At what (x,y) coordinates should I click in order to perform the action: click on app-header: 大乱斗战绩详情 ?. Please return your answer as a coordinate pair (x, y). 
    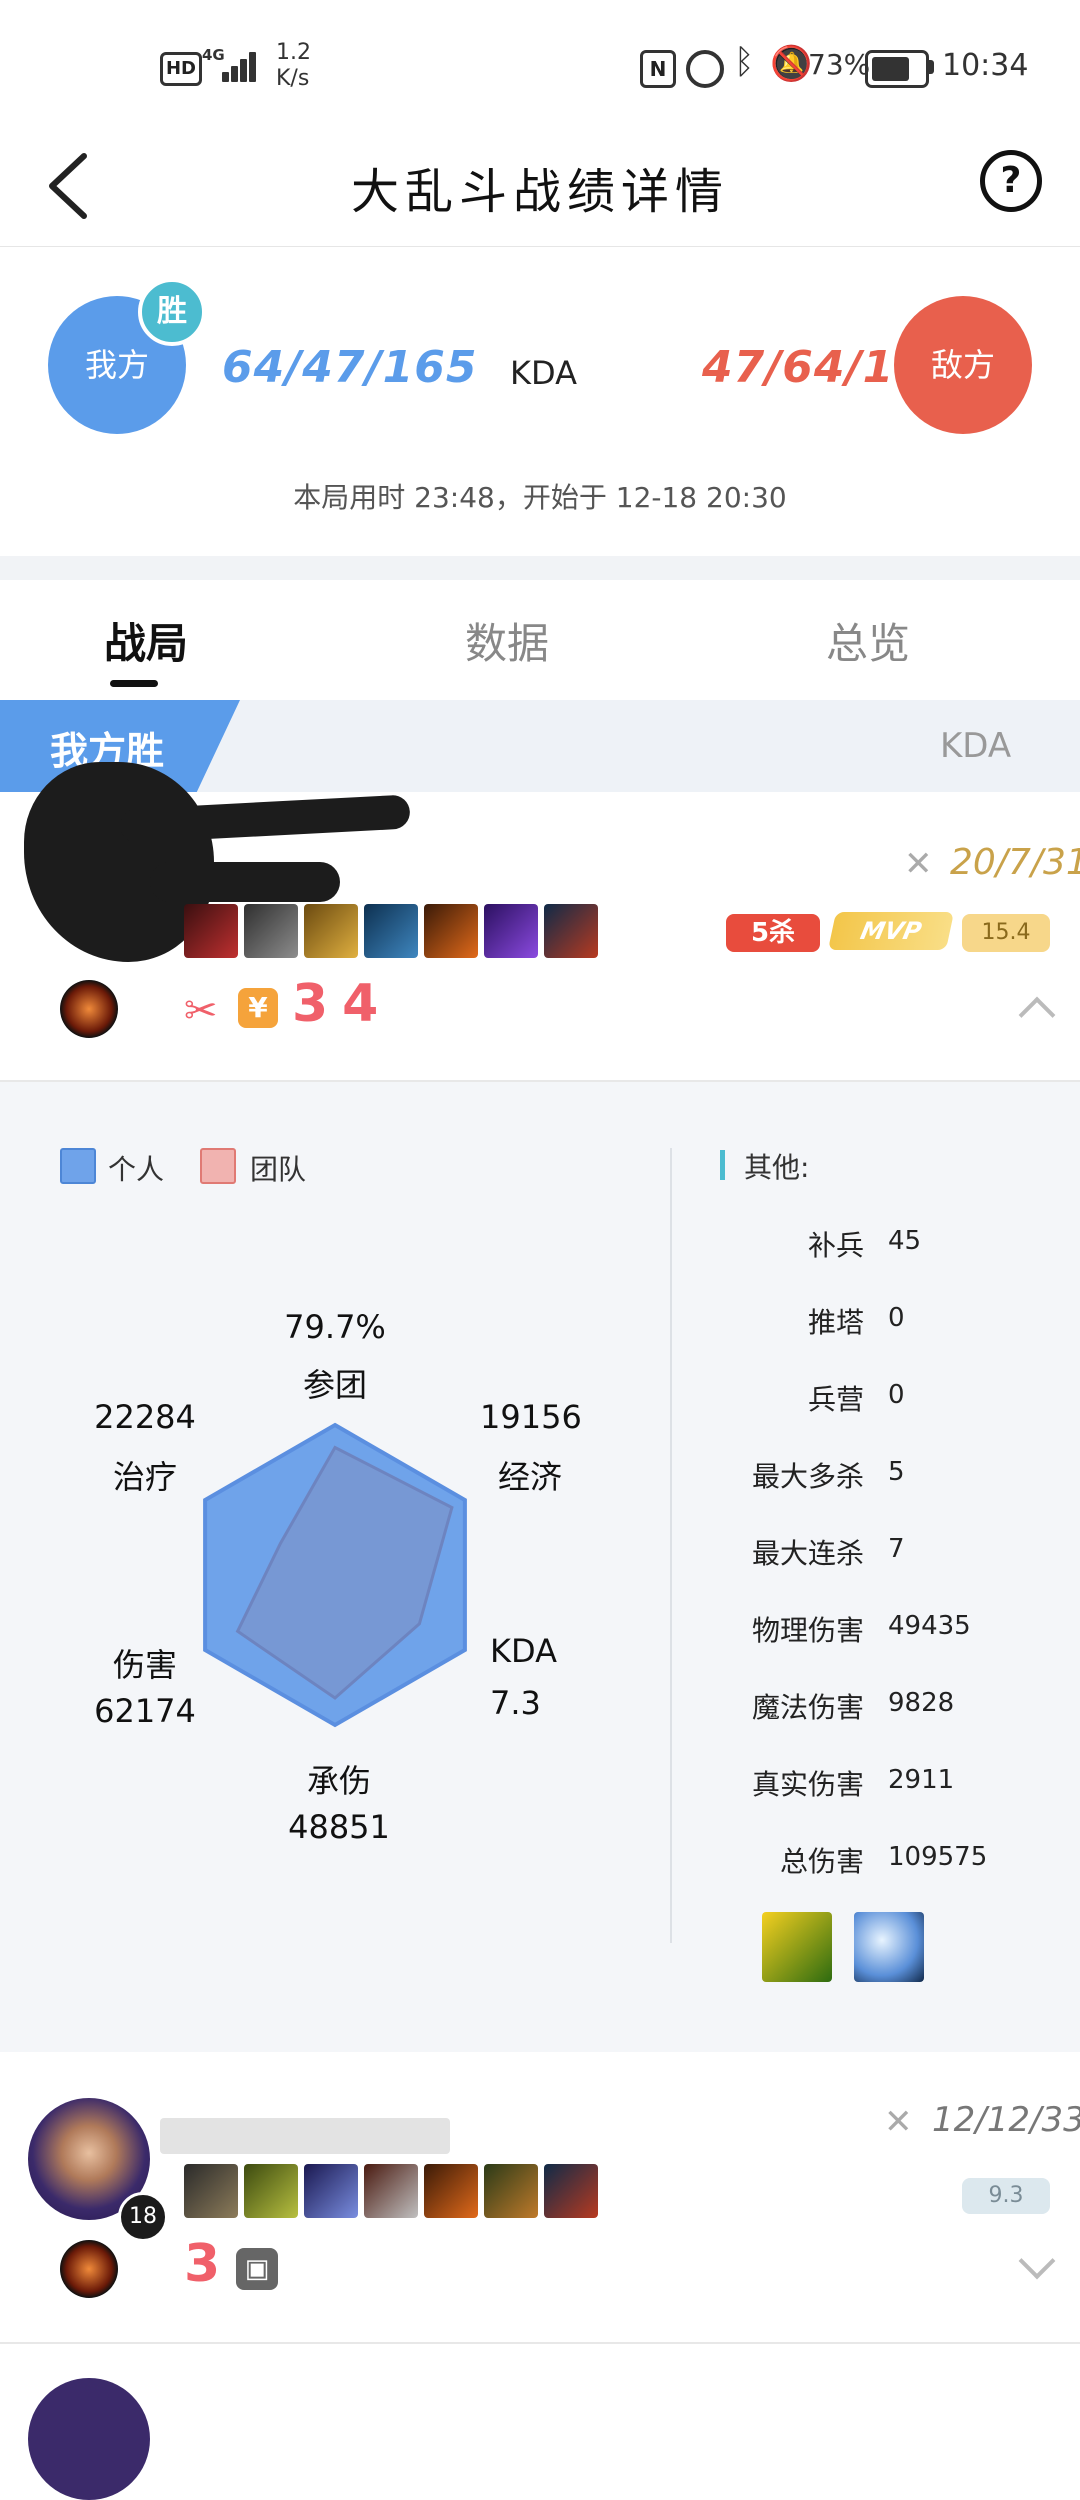
    Looking at the image, I should click on (540, 188).